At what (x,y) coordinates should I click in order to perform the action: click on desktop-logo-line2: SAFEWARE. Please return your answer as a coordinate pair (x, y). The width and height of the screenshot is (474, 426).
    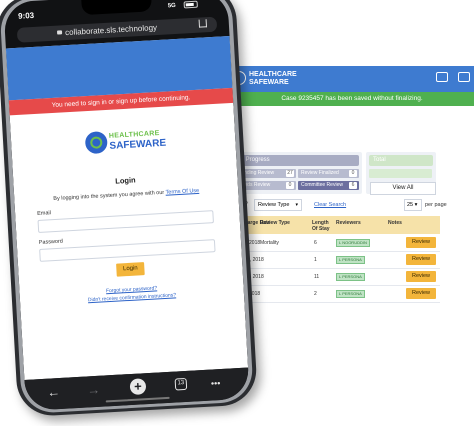
    Looking at the image, I should click on (269, 82).